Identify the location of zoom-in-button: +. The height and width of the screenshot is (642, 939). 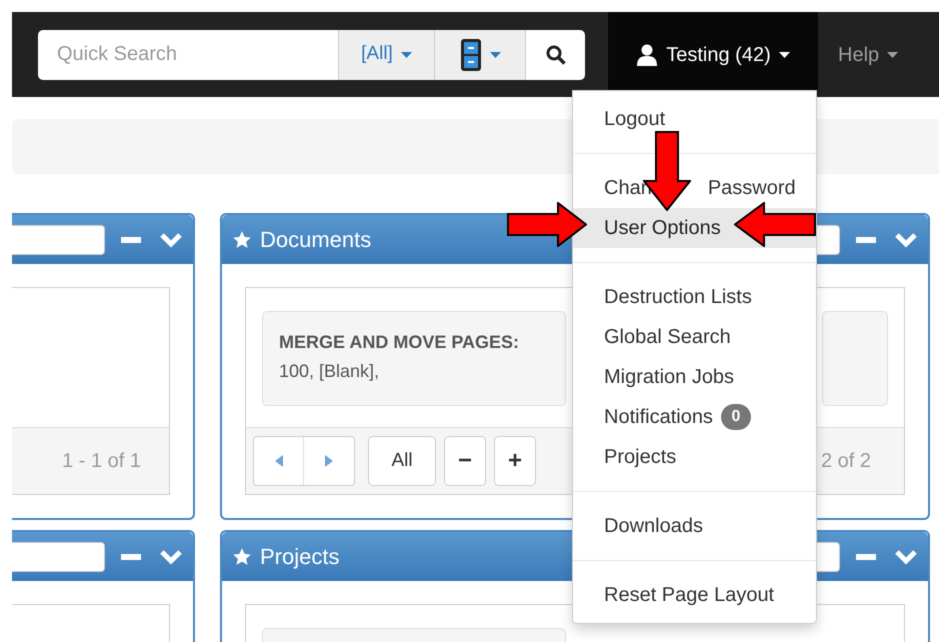
(515, 461).